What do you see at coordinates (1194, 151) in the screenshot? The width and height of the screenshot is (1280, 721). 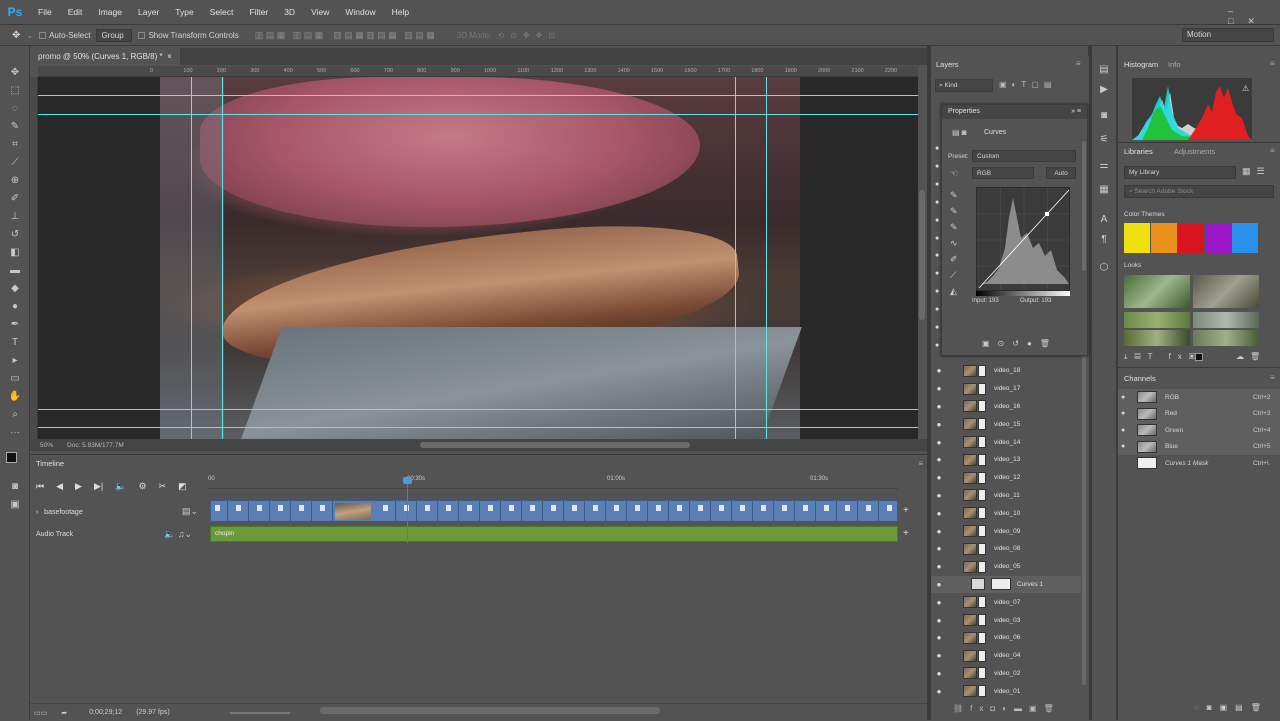 I see `adjustments-tab: Adjustments` at bounding box center [1194, 151].